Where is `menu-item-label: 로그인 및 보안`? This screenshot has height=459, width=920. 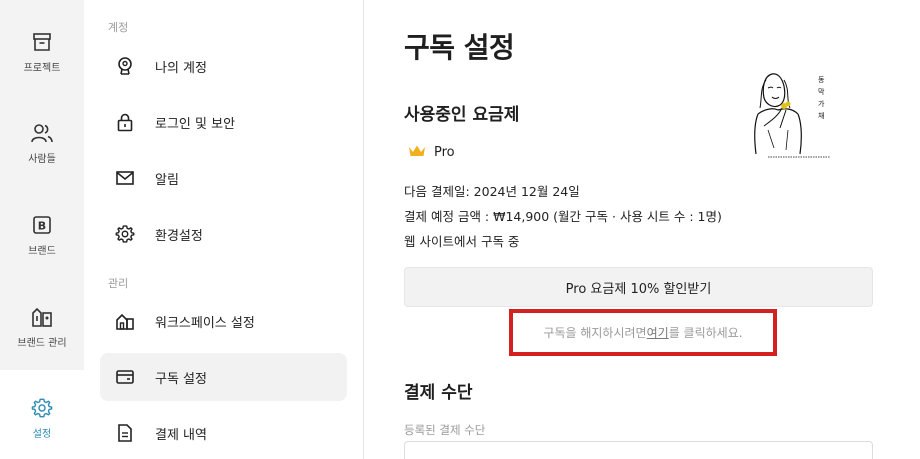 menu-item-label: 로그인 및 보안 is located at coordinates (195, 124).